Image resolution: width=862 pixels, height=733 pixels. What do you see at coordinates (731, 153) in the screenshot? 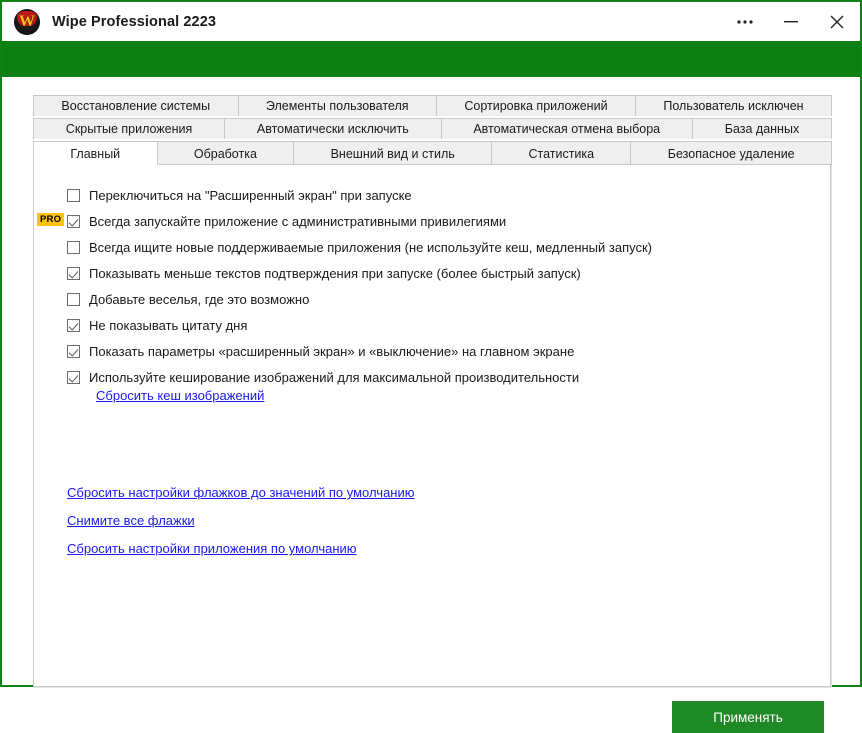
I see `tab-secure-delete: Безопасное удаление` at bounding box center [731, 153].